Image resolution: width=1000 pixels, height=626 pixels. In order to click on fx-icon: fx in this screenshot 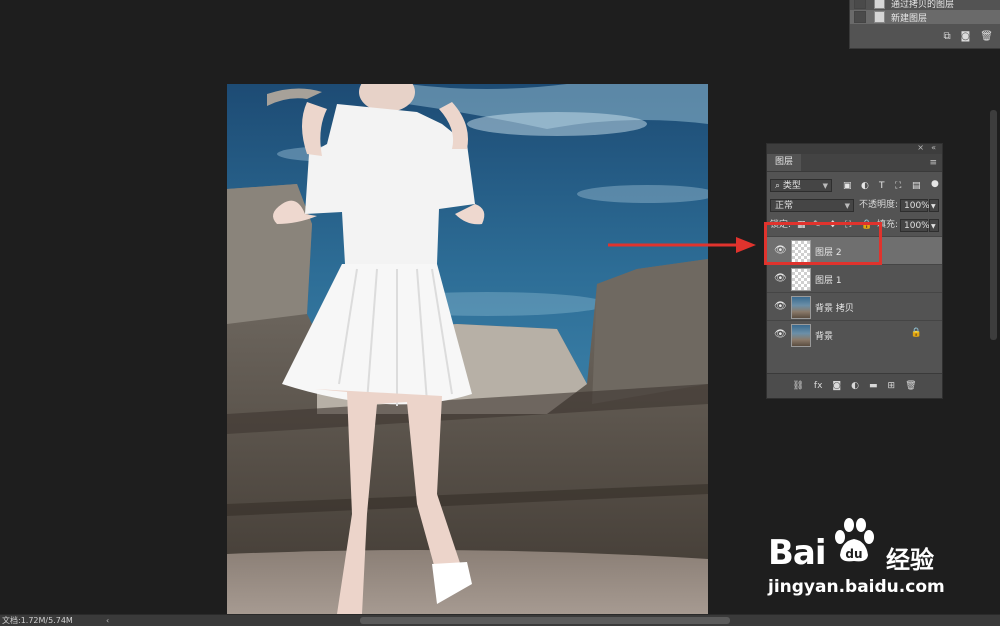, I will do `click(818, 386)`.